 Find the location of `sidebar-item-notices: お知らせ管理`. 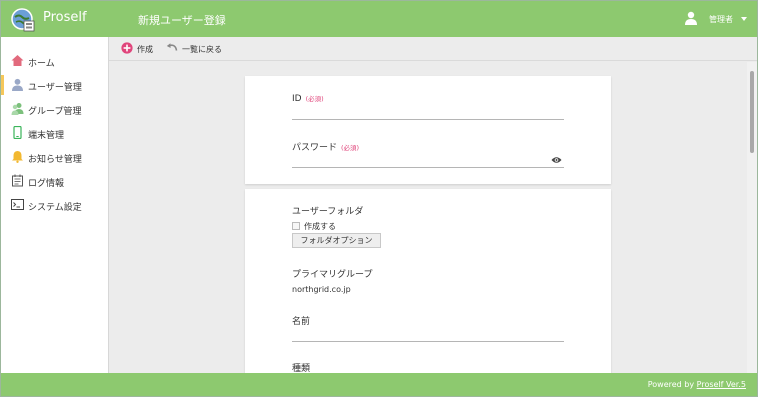

sidebar-item-notices: お知らせ管理 is located at coordinates (54, 157).